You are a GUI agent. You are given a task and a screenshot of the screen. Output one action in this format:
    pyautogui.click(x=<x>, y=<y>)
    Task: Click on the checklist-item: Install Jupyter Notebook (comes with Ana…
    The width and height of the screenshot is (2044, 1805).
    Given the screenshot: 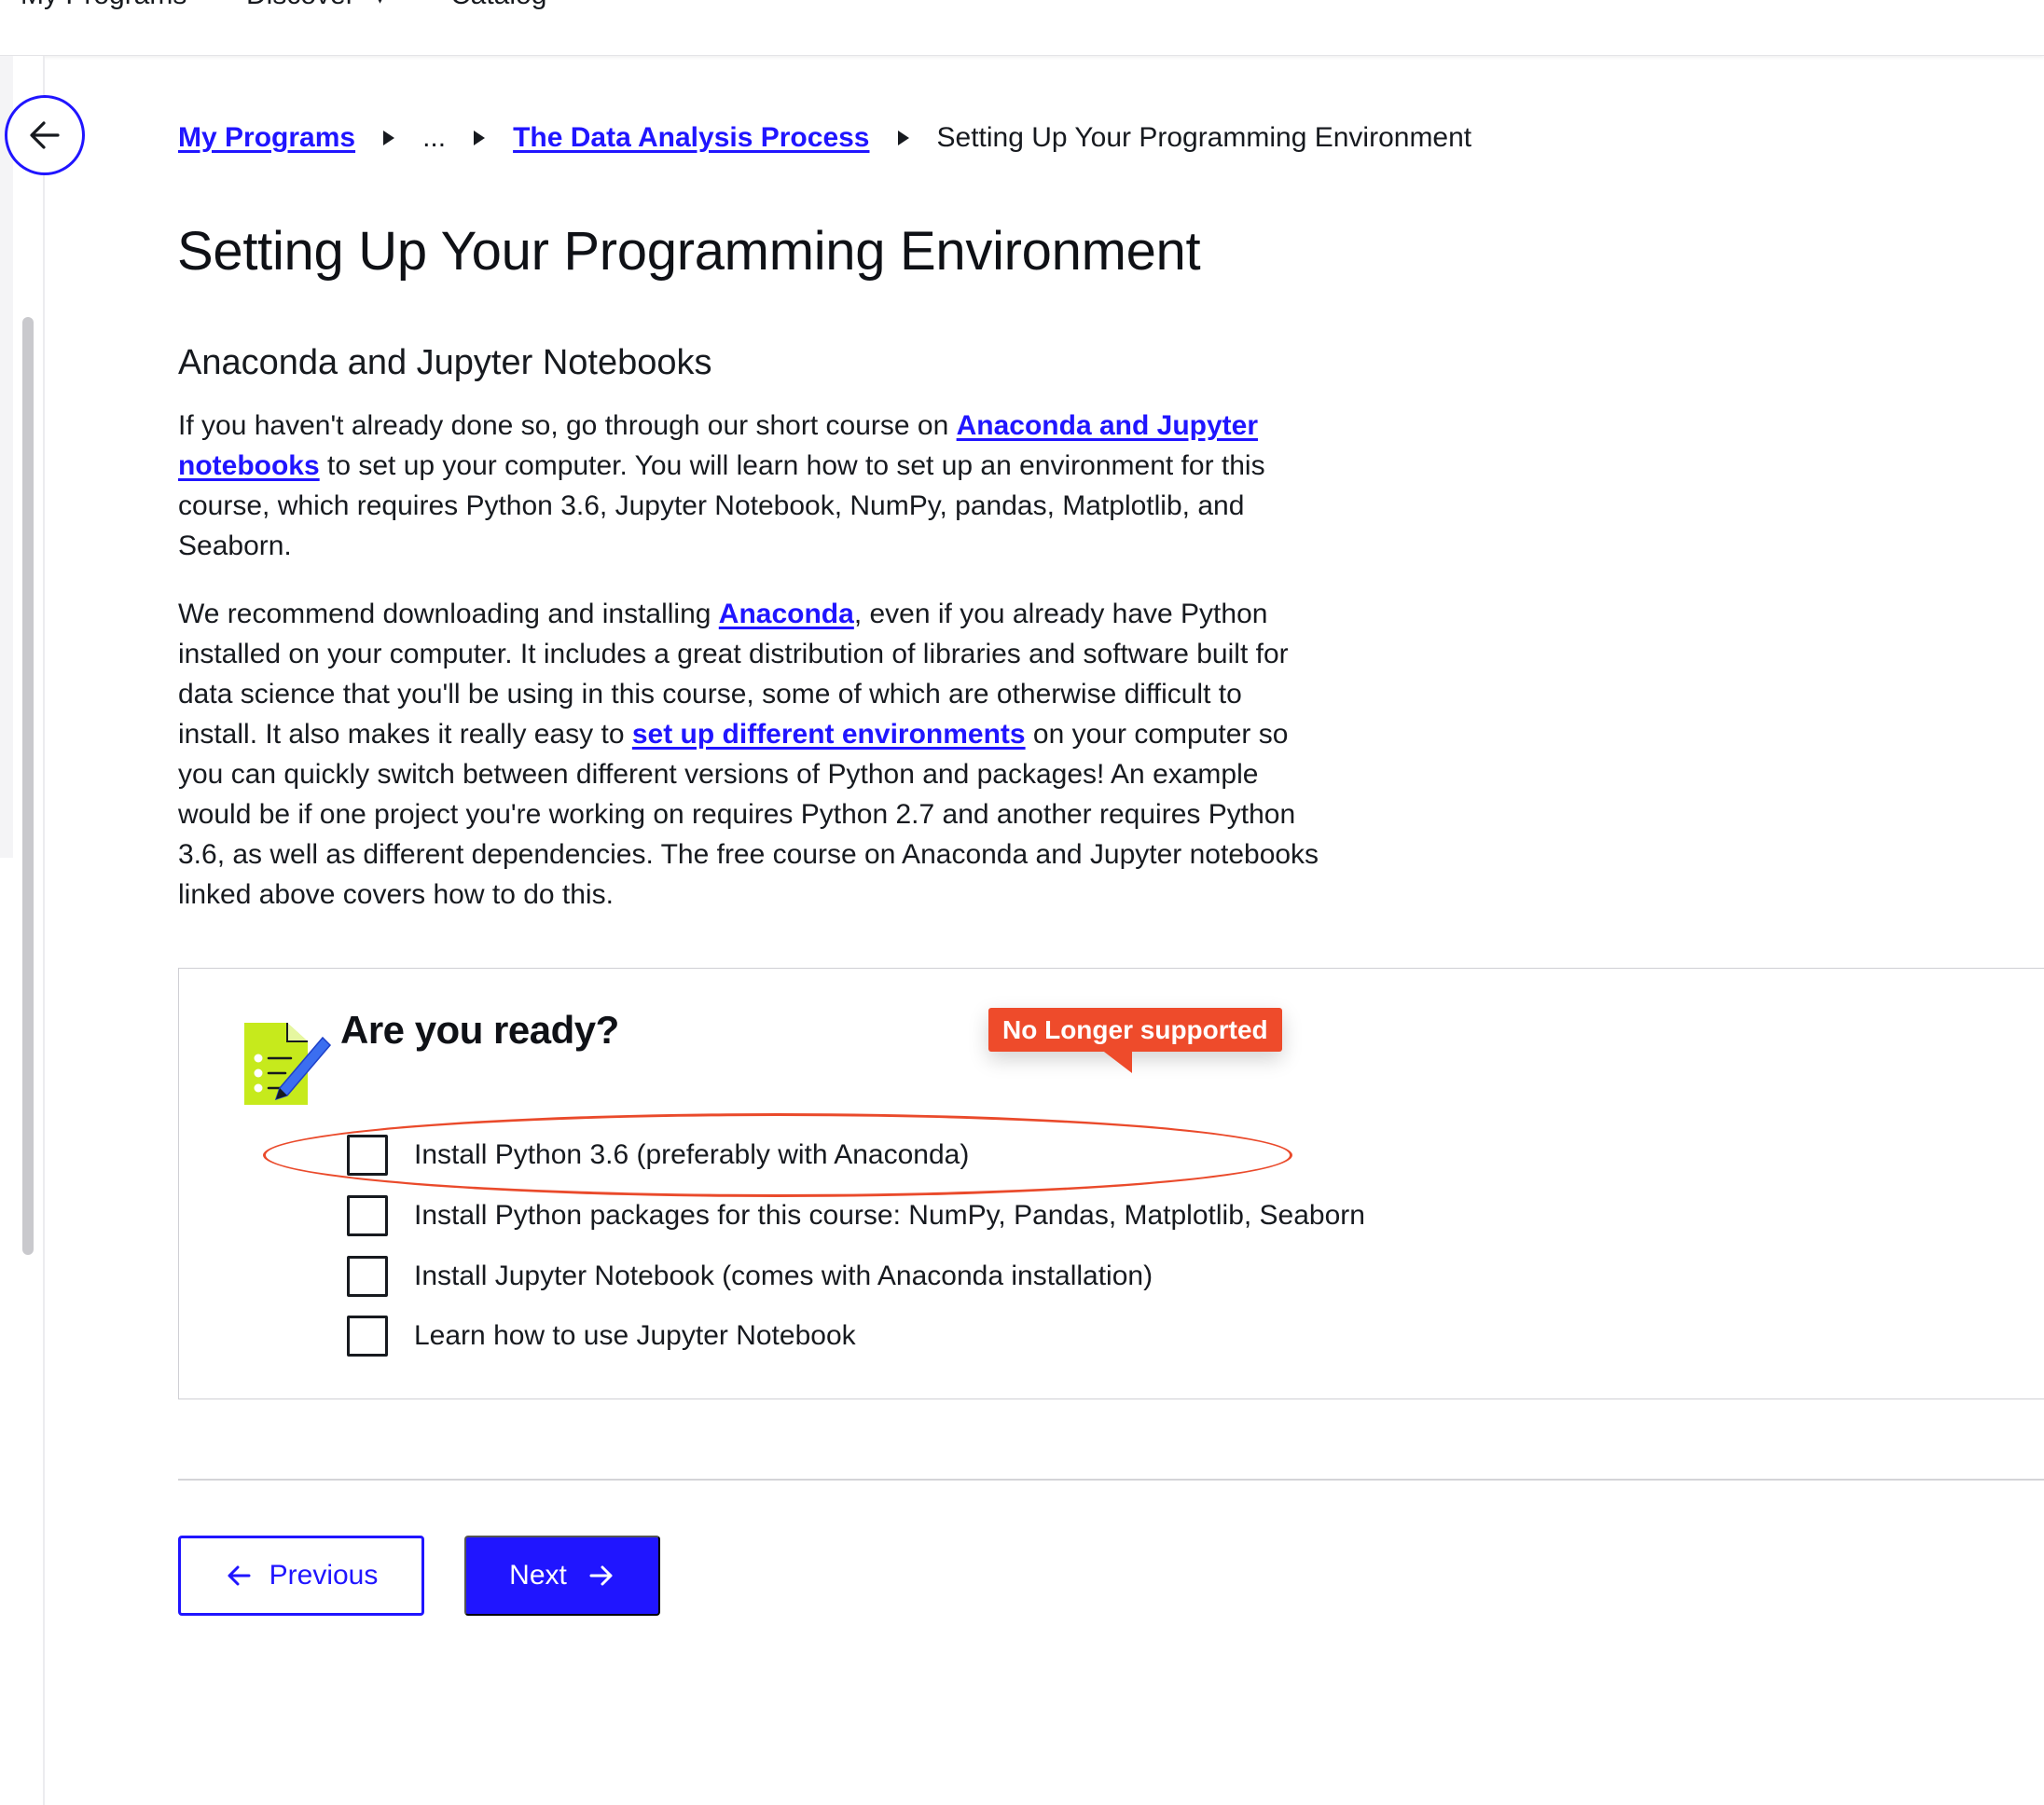 What is the action you would take?
    pyautogui.click(x=750, y=1277)
    